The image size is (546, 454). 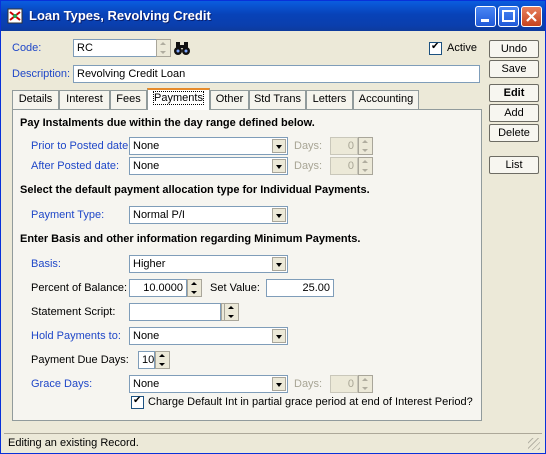 What do you see at coordinates (435, 48) in the screenshot?
I see `active-checkbox` at bounding box center [435, 48].